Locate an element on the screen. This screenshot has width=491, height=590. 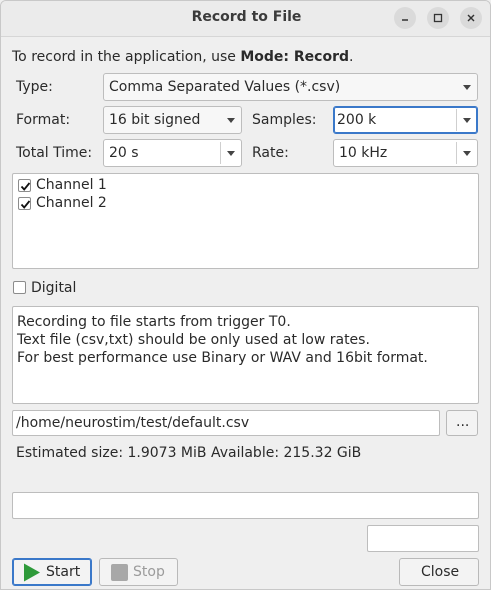
stop-label: Stop is located at coordinates (149, 572).